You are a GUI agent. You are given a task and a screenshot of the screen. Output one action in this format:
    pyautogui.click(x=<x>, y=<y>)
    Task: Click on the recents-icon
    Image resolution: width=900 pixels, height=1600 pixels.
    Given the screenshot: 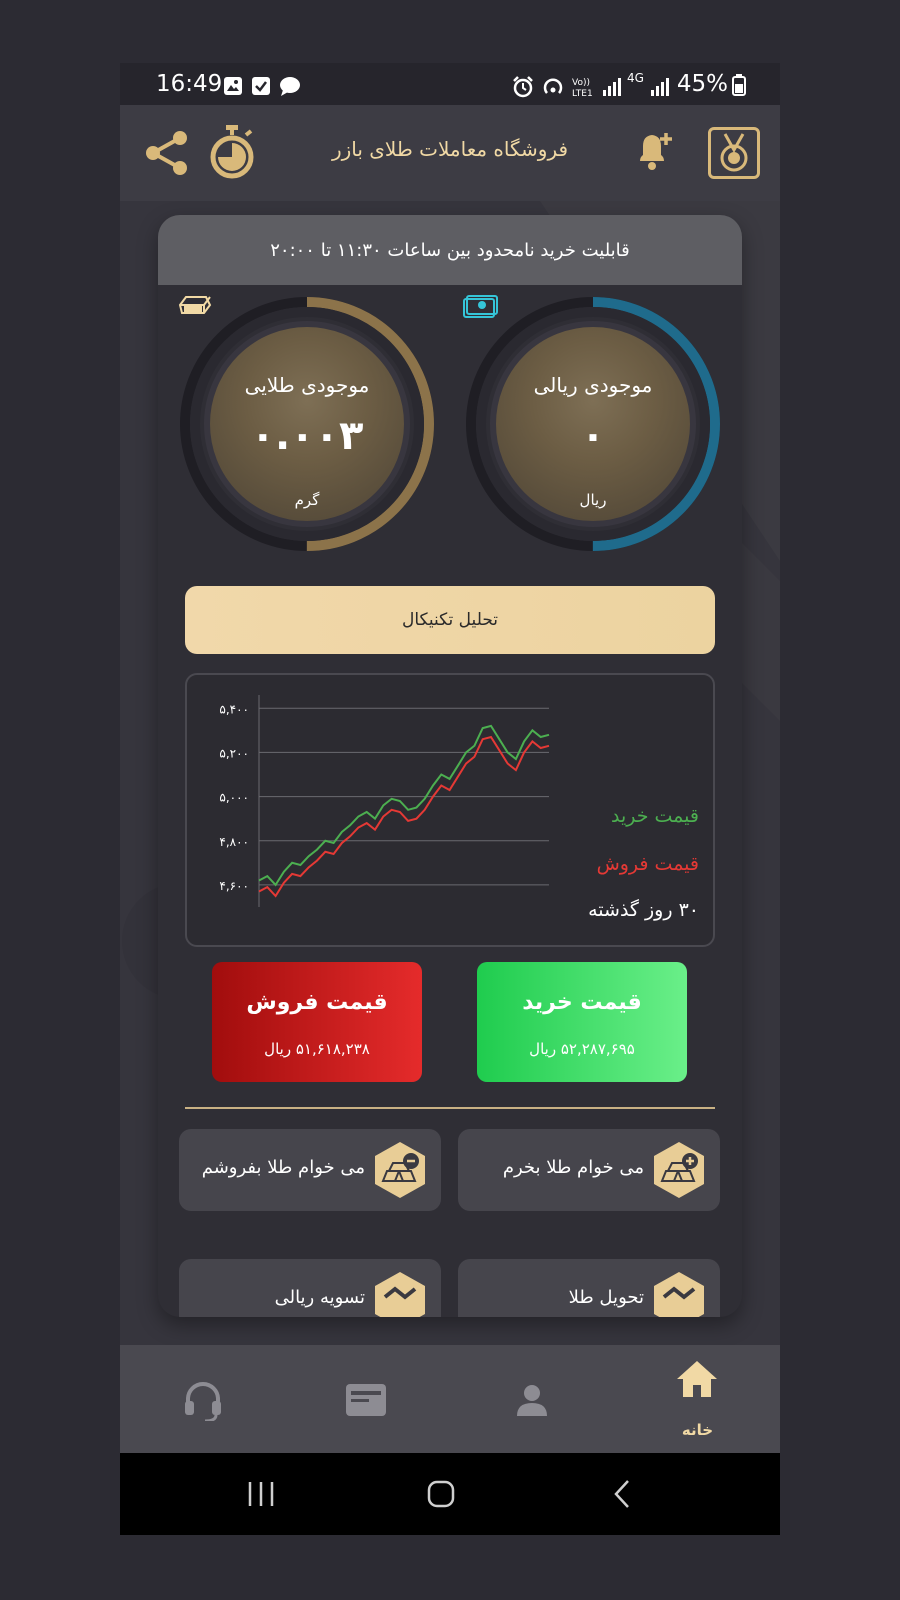 What is the action you would take?
    pyautogui.click(x=261, y=1494)
    